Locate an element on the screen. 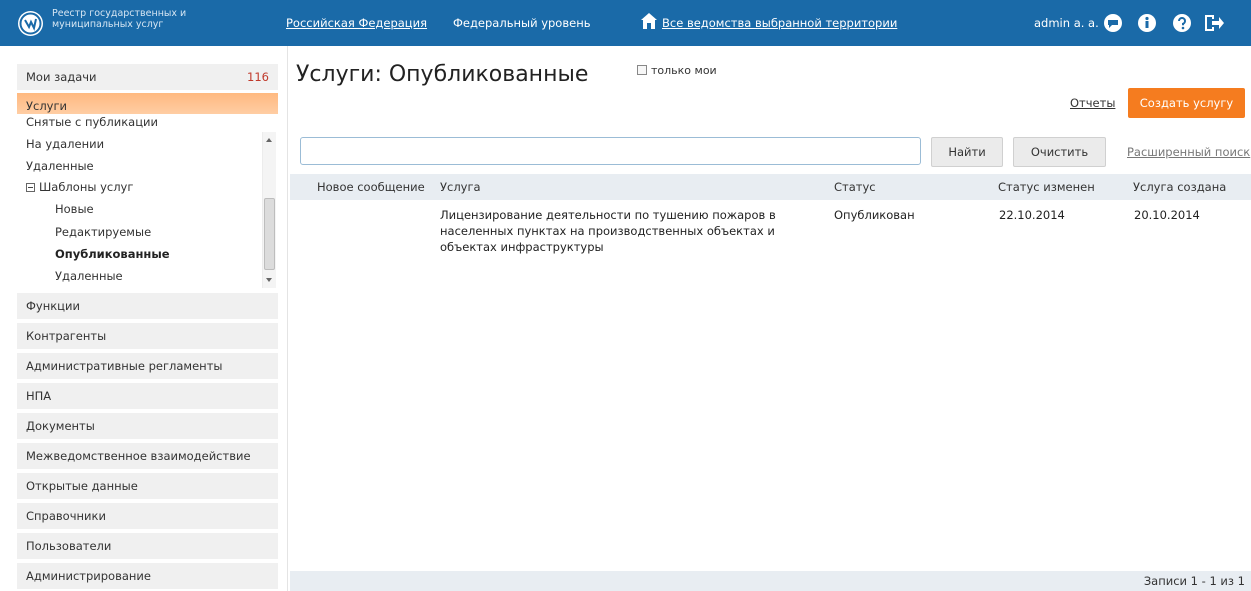 This screenshot has width=1251, height=591. chat-icon is located at coordinates (1113, 23).